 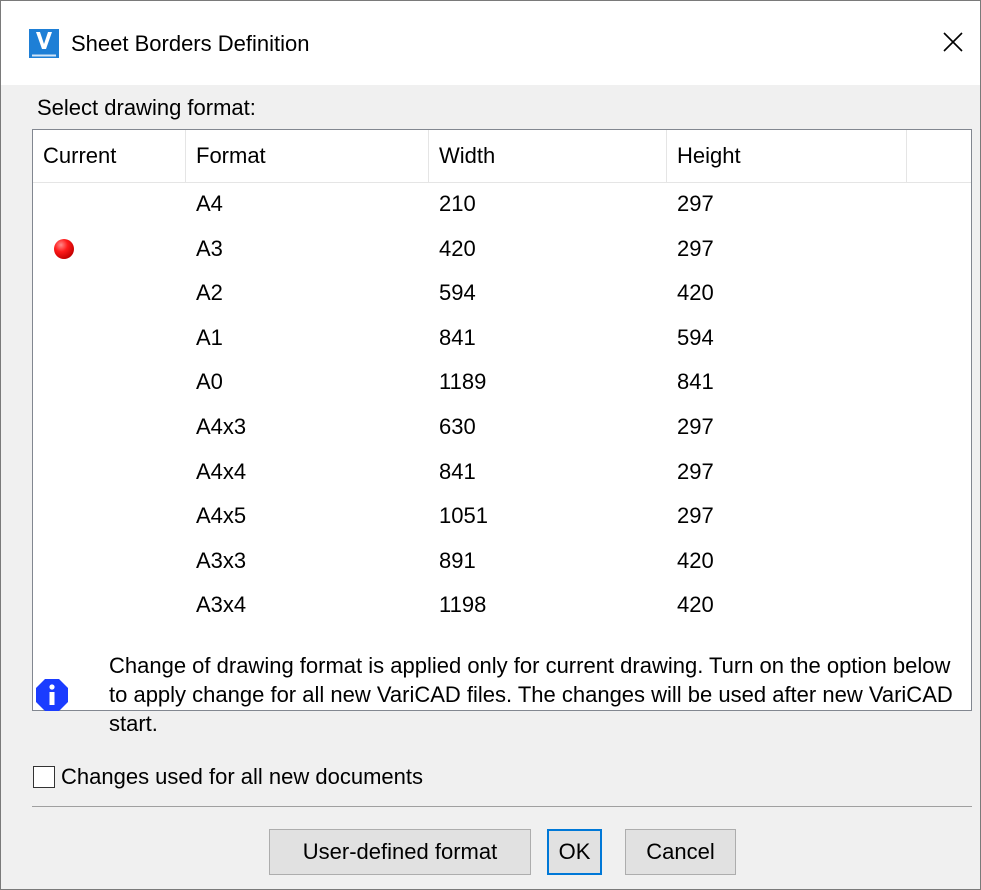 I want to click on table-header: Current Format Width Height, so click(x=502, y=156).